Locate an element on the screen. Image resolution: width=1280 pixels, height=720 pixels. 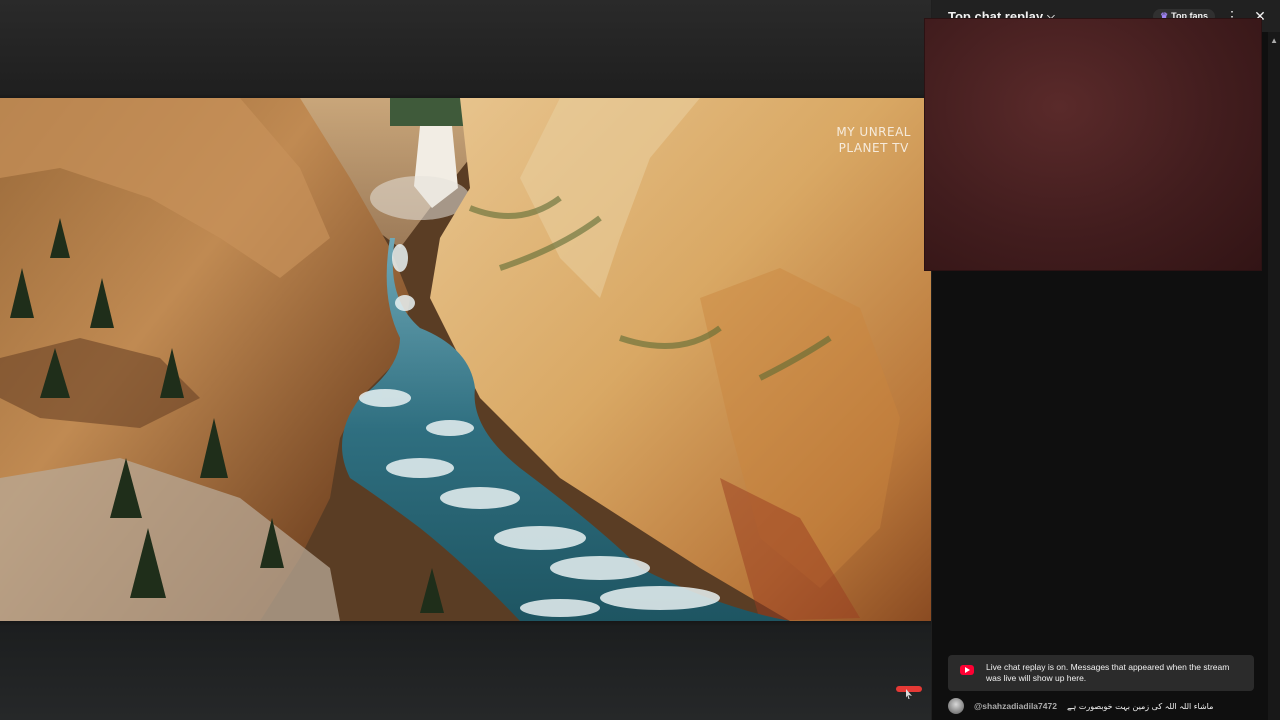
chat-scrollbar is located at coordinates (1274, 376).